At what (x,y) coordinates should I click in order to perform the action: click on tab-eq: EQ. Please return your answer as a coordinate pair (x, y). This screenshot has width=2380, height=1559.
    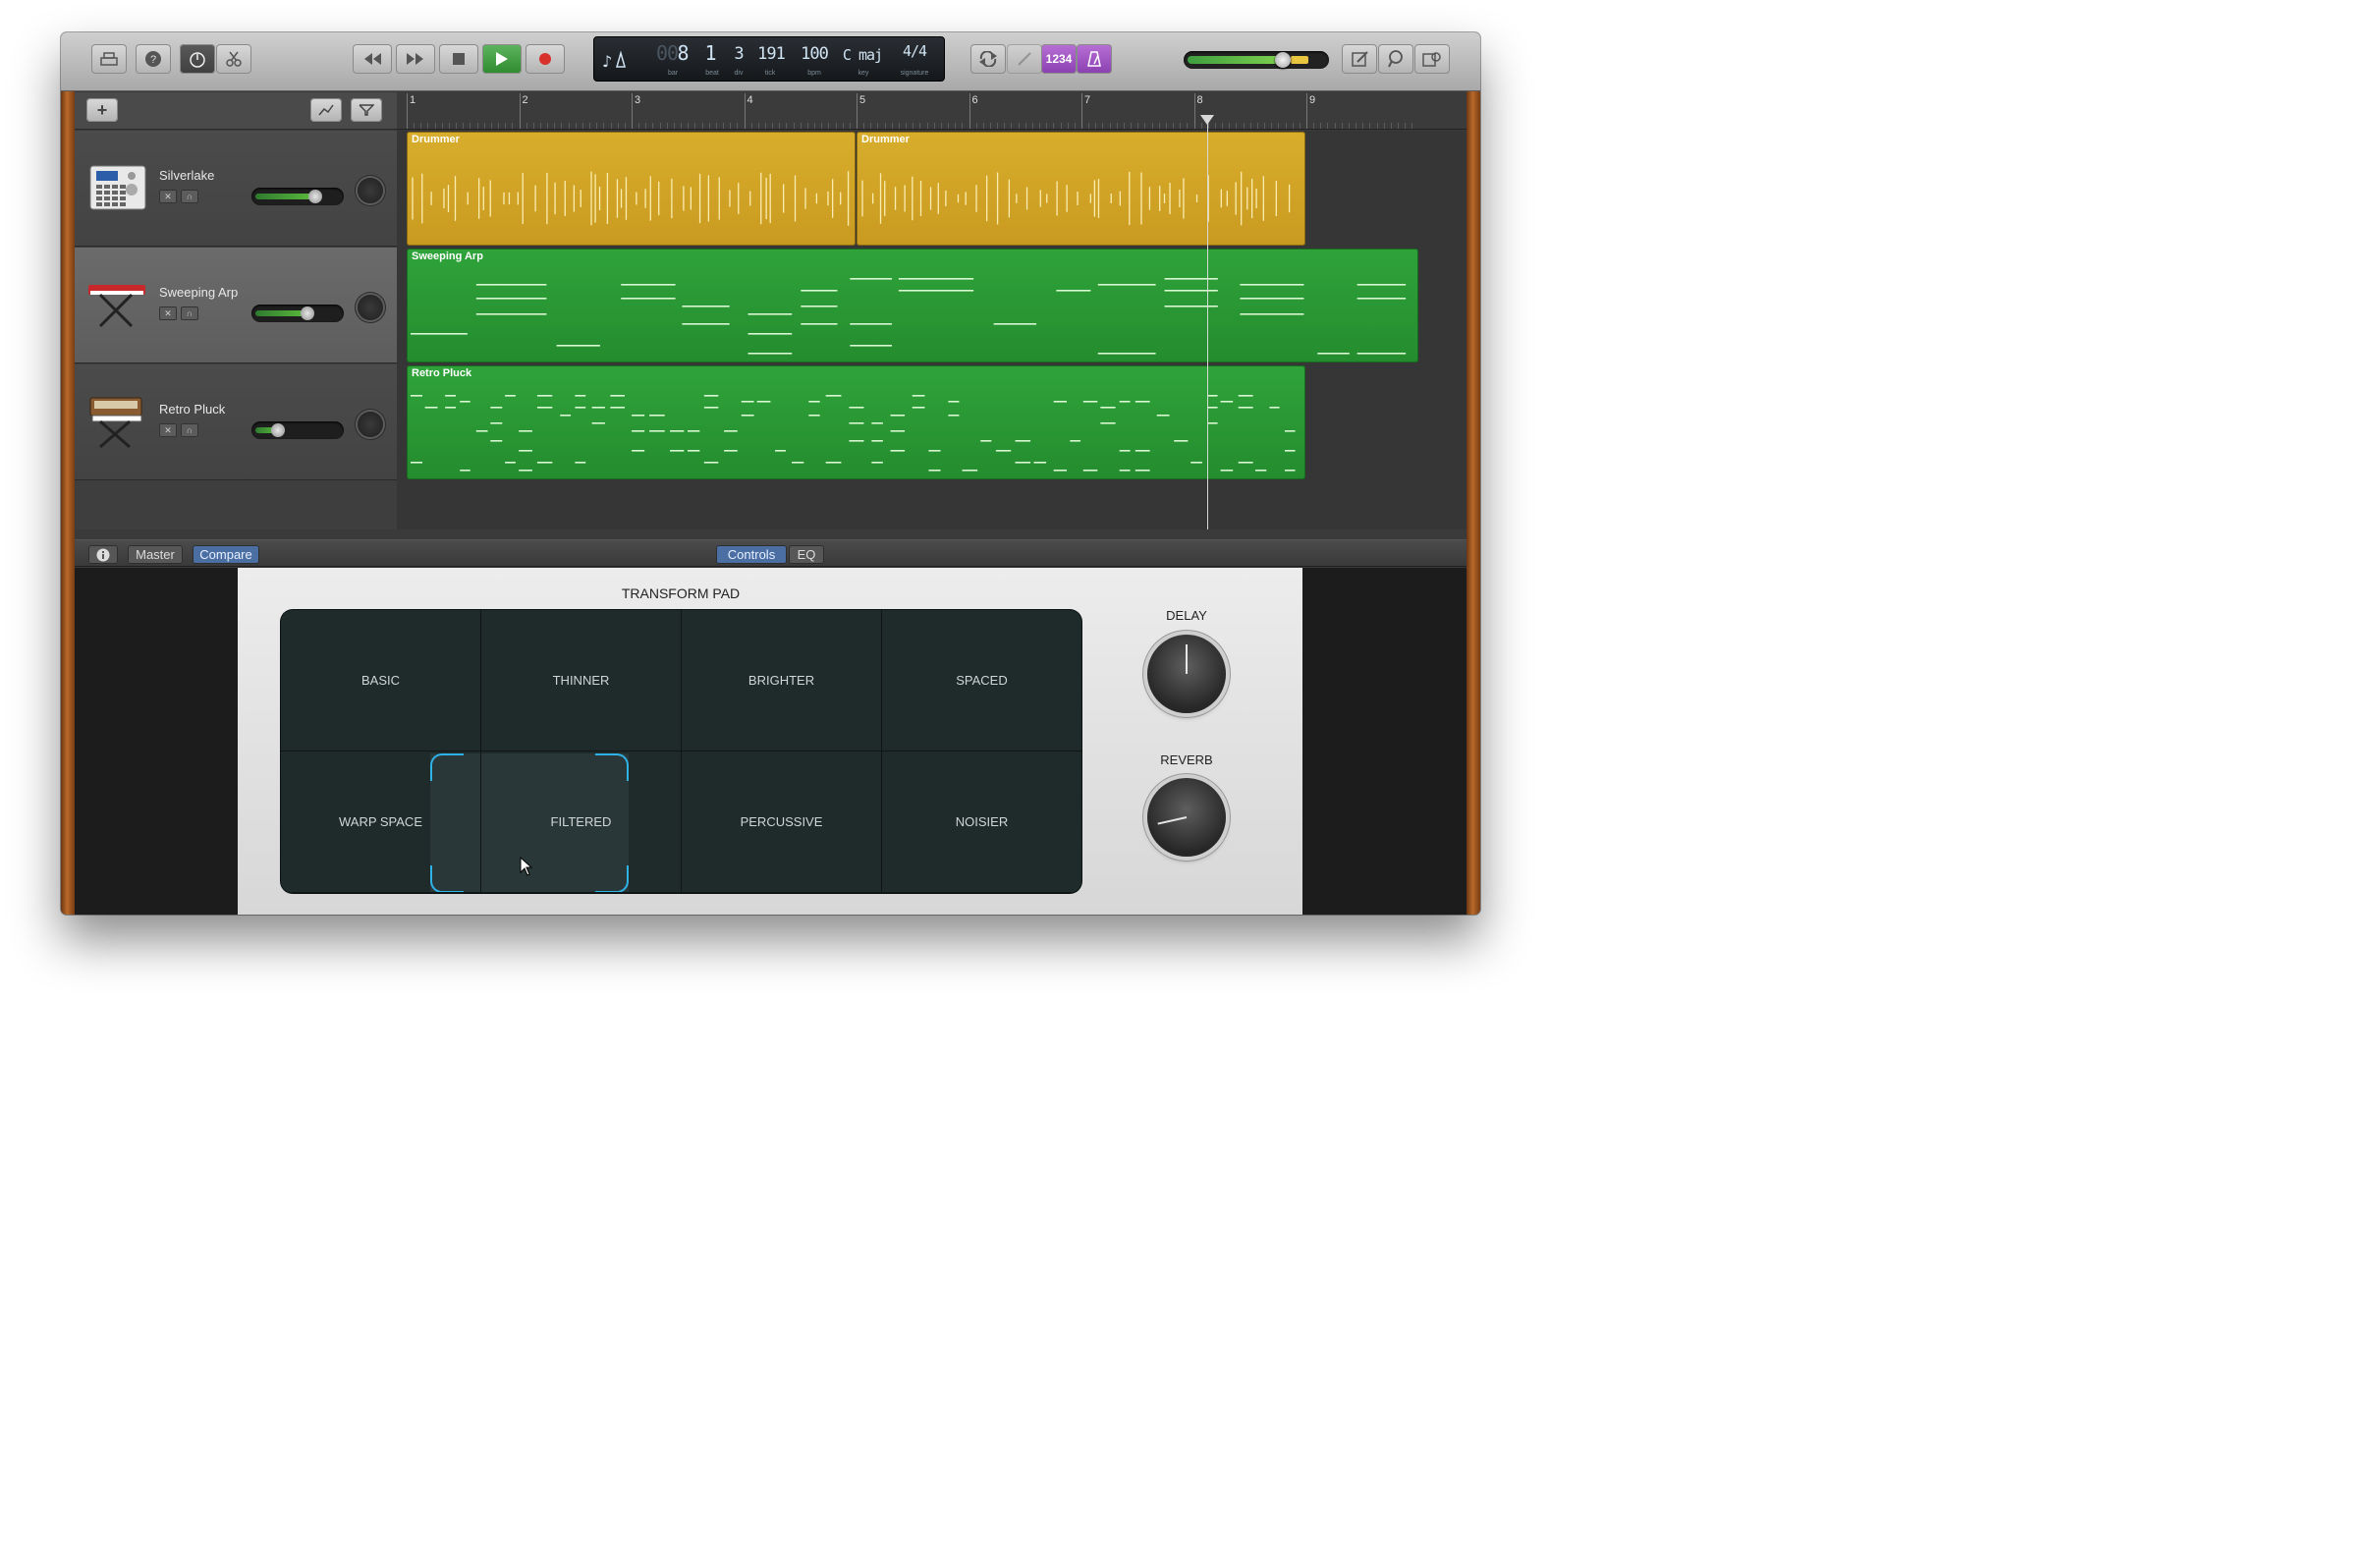
    Looking at the image, I should click on (806, 554).